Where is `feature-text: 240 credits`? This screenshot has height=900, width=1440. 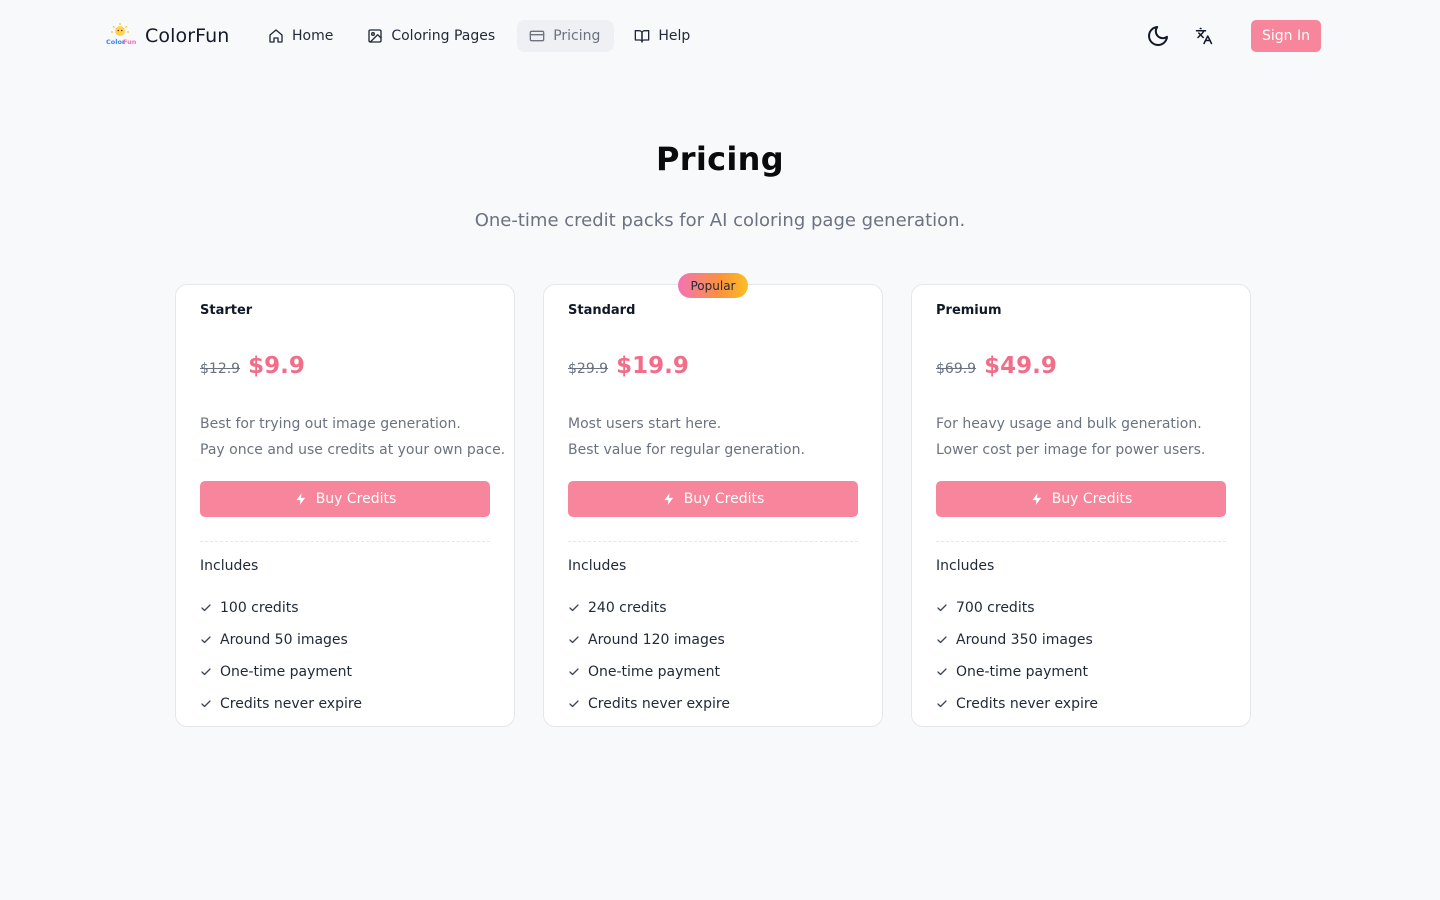
feature-text: 240 credits is located at coordinates (627, 608).